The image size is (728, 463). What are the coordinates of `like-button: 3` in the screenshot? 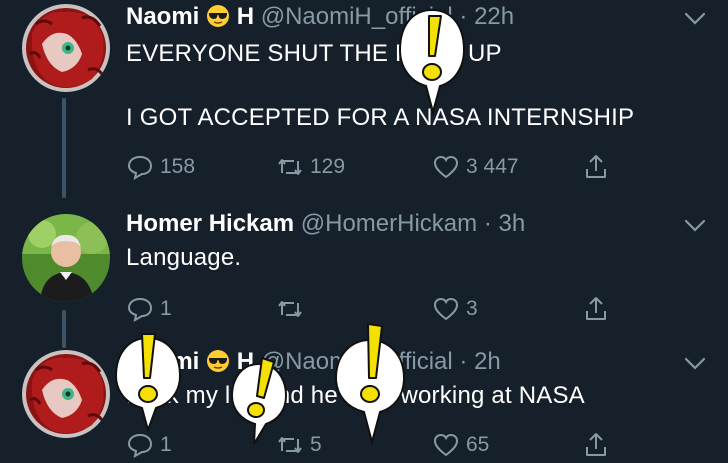 It's located at (455, 309).